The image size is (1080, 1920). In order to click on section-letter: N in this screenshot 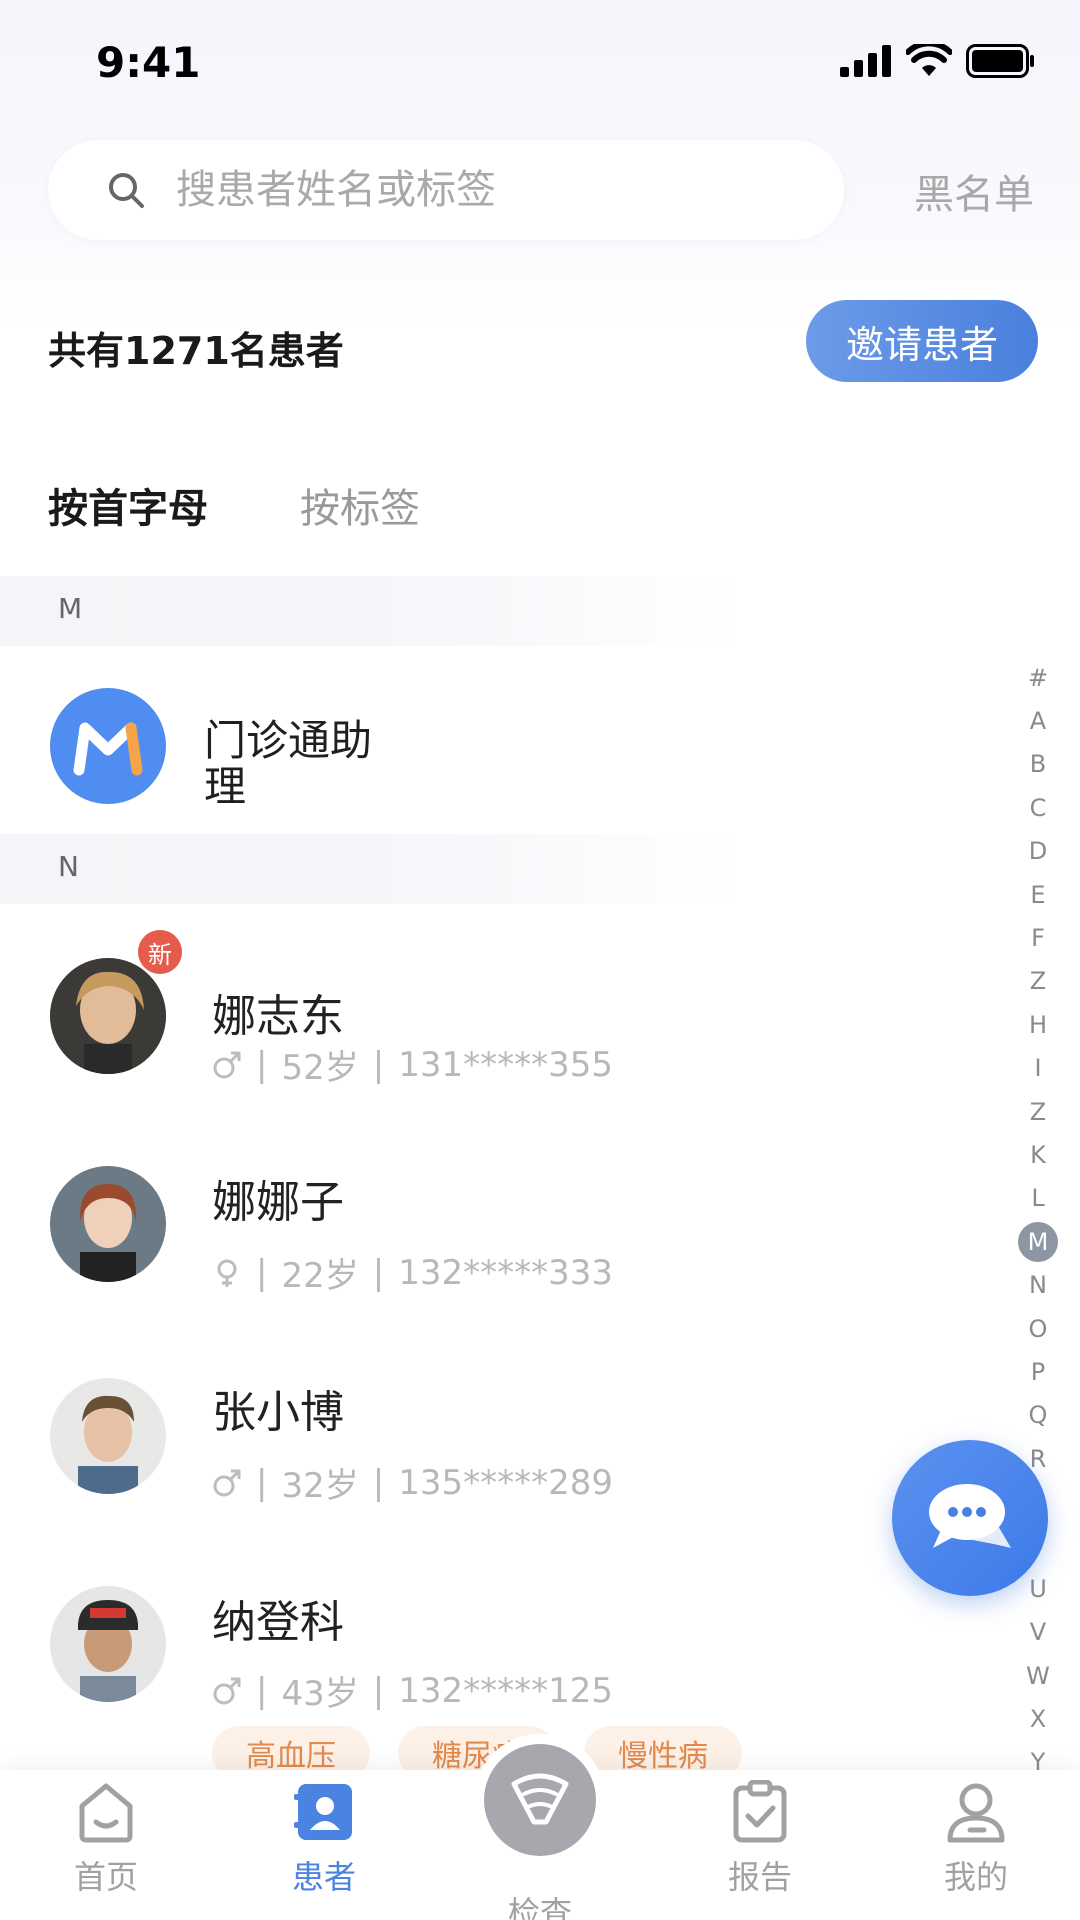, I will do `click(68, 866)`.